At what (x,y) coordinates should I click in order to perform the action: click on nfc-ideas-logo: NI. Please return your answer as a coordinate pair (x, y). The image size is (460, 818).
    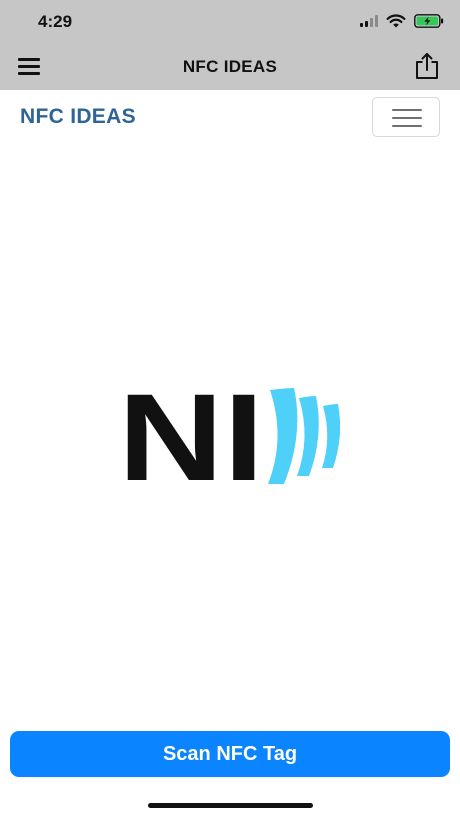
    Looking at the image, I should click on (229, 436).